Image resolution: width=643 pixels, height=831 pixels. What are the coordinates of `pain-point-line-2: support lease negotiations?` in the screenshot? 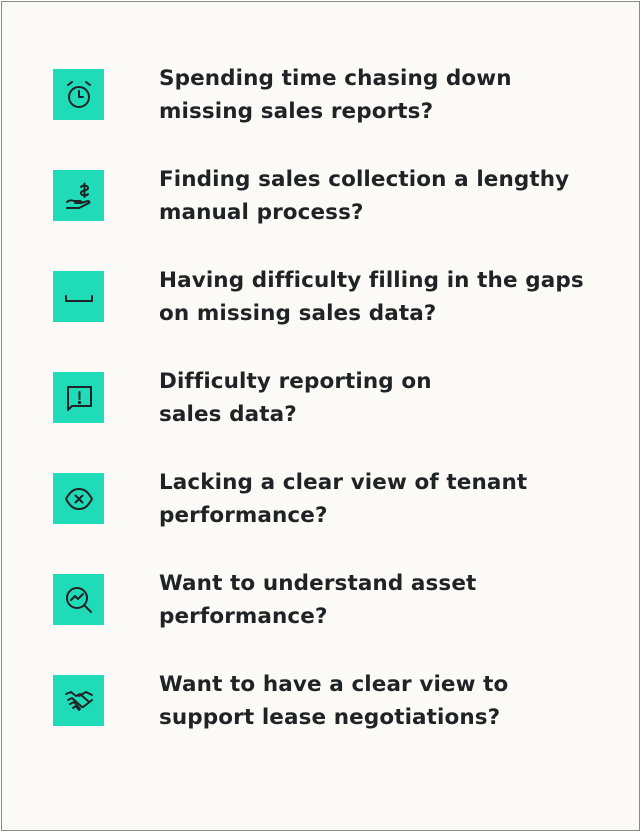 It's located at (330, 717).